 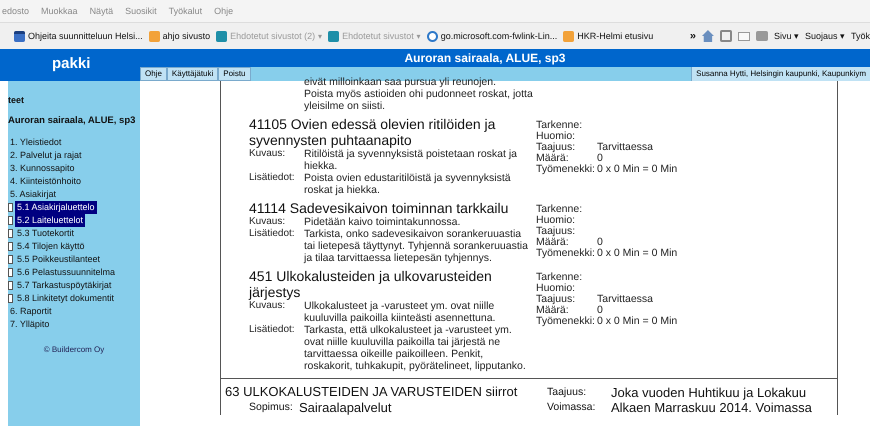 I want to click on sidebar-item: 7. Ylläpito, so click(x=74, y=324).